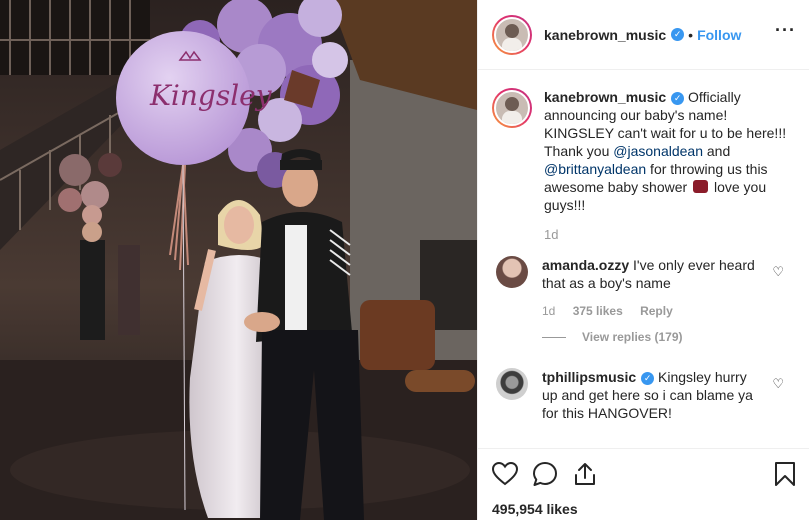 The width and height of the screenshot is (809, 520). What do you see at coordinates (605, 97) in the screenshot?
I see `caption-username: kanebrown_music` at bounding box center [605, 97].